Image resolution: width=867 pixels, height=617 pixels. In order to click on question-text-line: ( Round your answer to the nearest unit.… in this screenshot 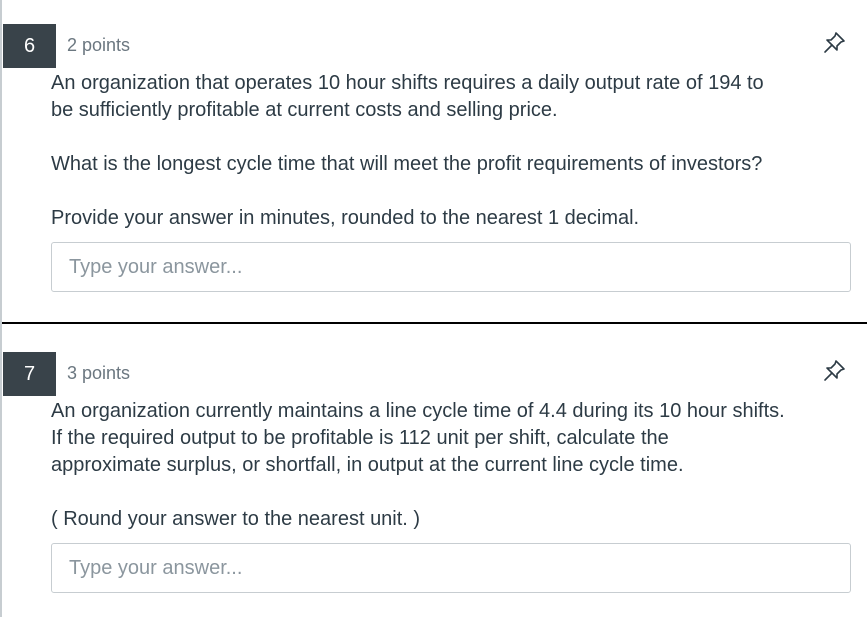, I will do `click(236, 519)`.